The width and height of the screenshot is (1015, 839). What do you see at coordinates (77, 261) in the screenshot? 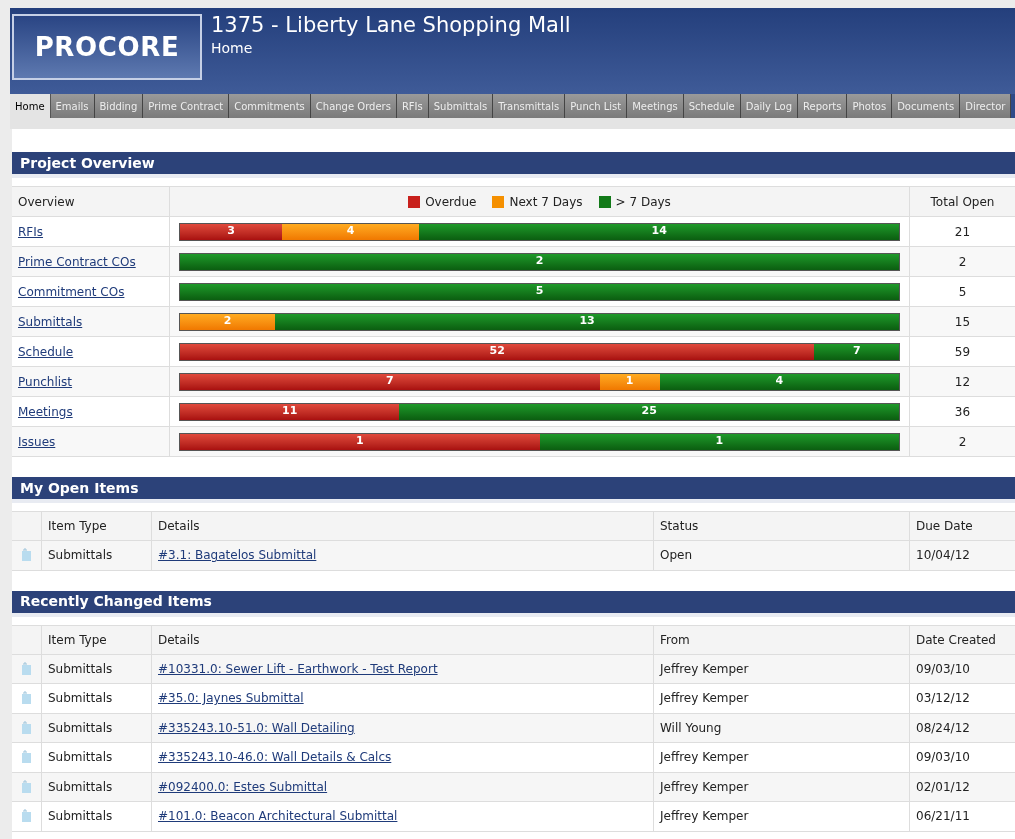
I see `overview-link: Prime Contract COs` at bounding box center [77, 261].